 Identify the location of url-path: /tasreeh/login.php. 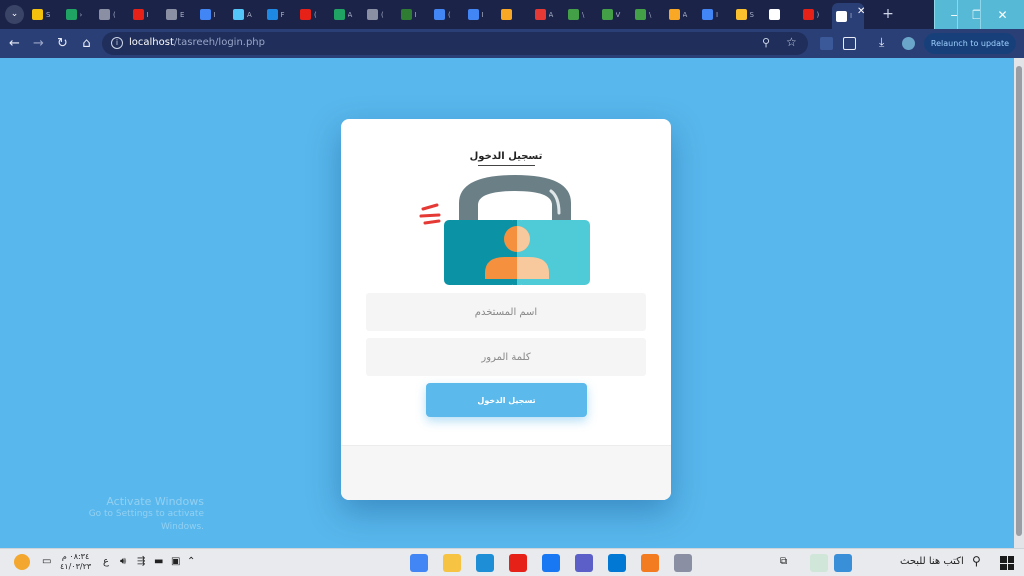
(219, 42).